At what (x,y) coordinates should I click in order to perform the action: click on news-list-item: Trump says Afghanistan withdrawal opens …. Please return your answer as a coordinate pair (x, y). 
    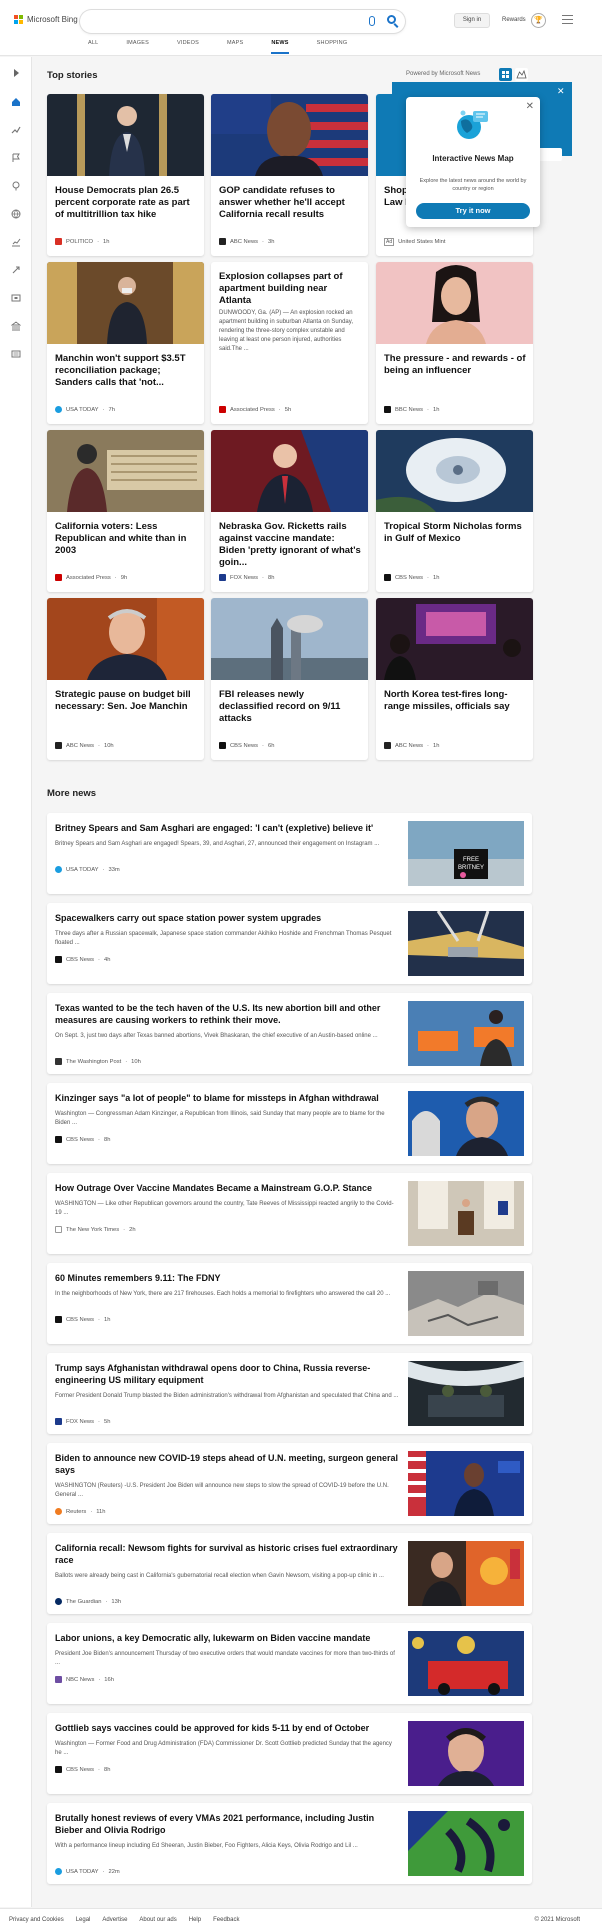
    Looking at the image, I should click on (289, 1393).